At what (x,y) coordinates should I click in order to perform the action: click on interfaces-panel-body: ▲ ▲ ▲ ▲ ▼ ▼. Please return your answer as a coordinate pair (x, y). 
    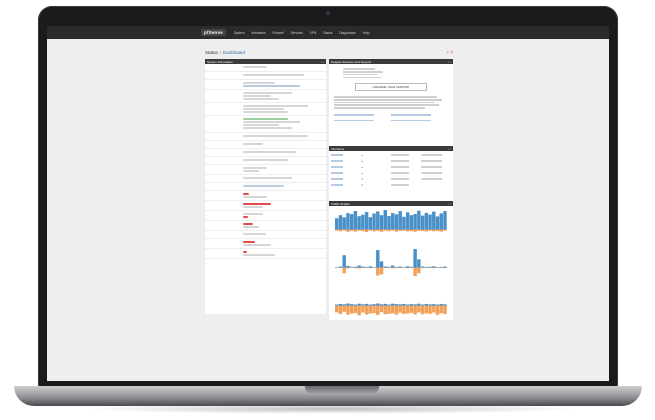
    Looking at the image, I should click on (391, 176).